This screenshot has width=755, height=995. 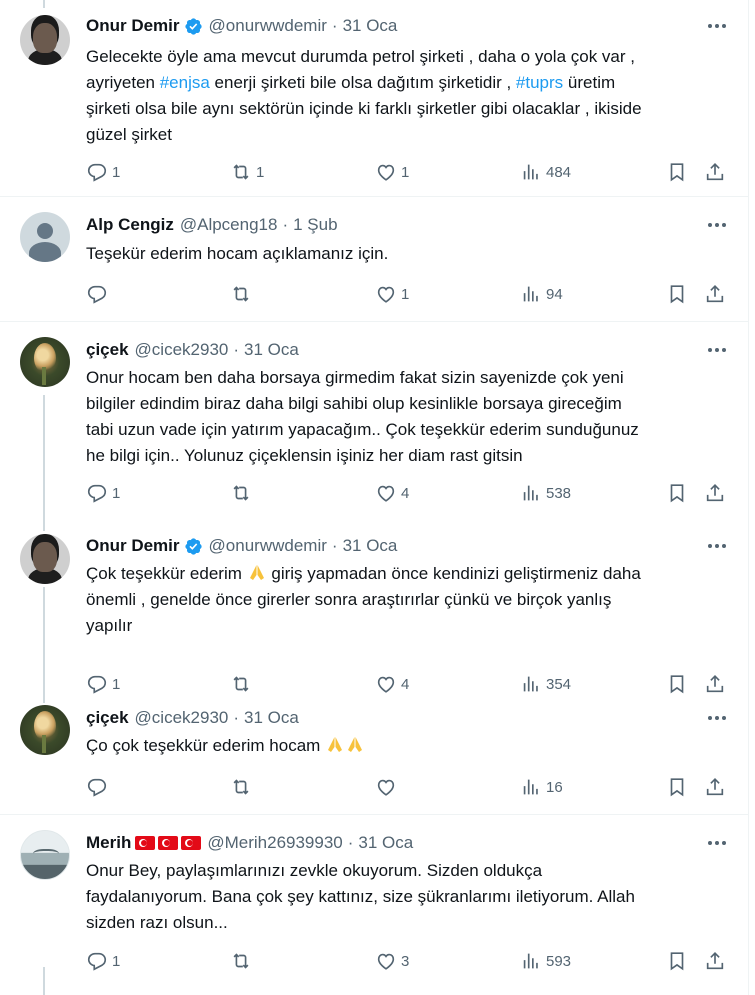 I want to click on tweet-actions: 1 4 538, so click(x=411, y=493).